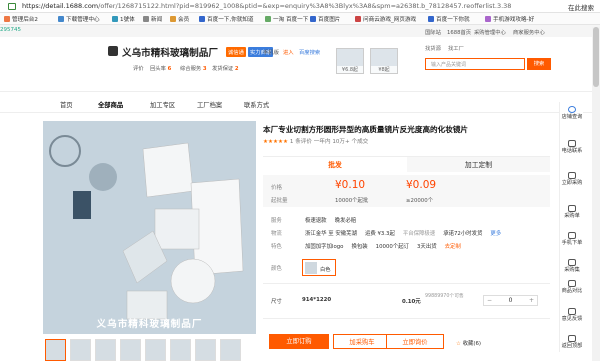 The image size is (600, 361). Describe the element at coordinates (420, 201) in the screenshot. I see `moq-tier-2: ≥20000个` at that location.